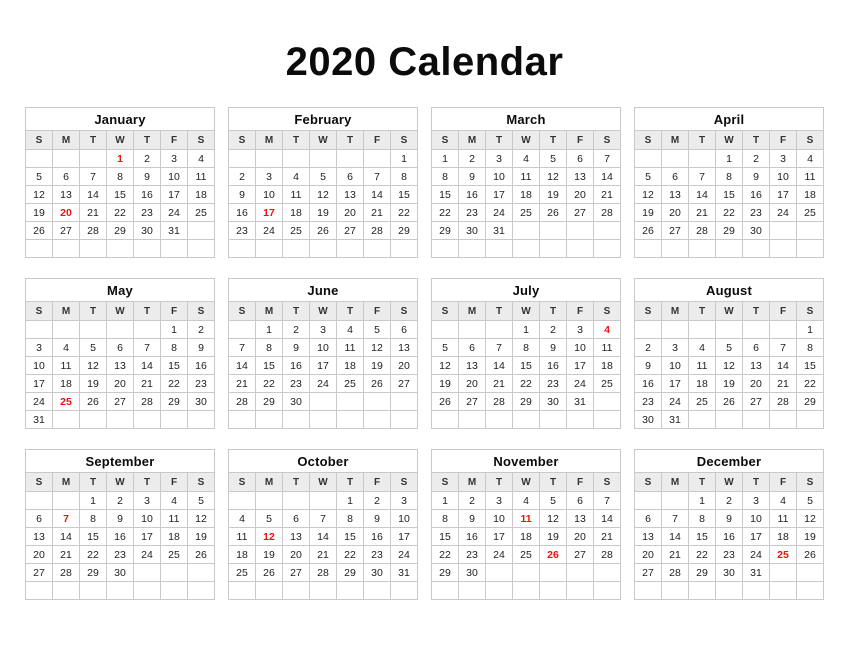  Describe the element at coordinates (445, 366) in the screenshot. I see `day-cell: 12` at that location.